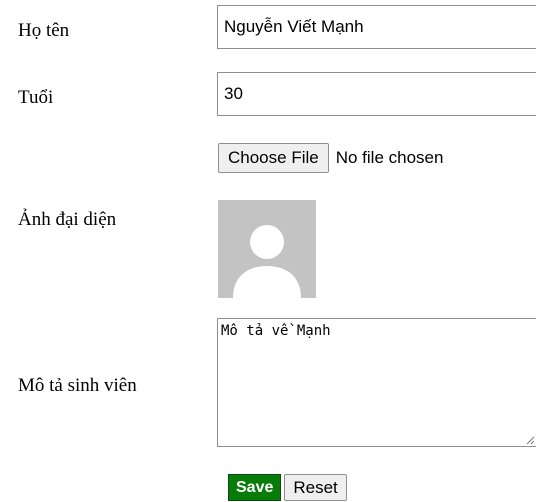 This screenshot has width=536, height=502. Describe the element at coordinates (530, 440) in the screenshot. I see `resize-handle-icon` at that location.